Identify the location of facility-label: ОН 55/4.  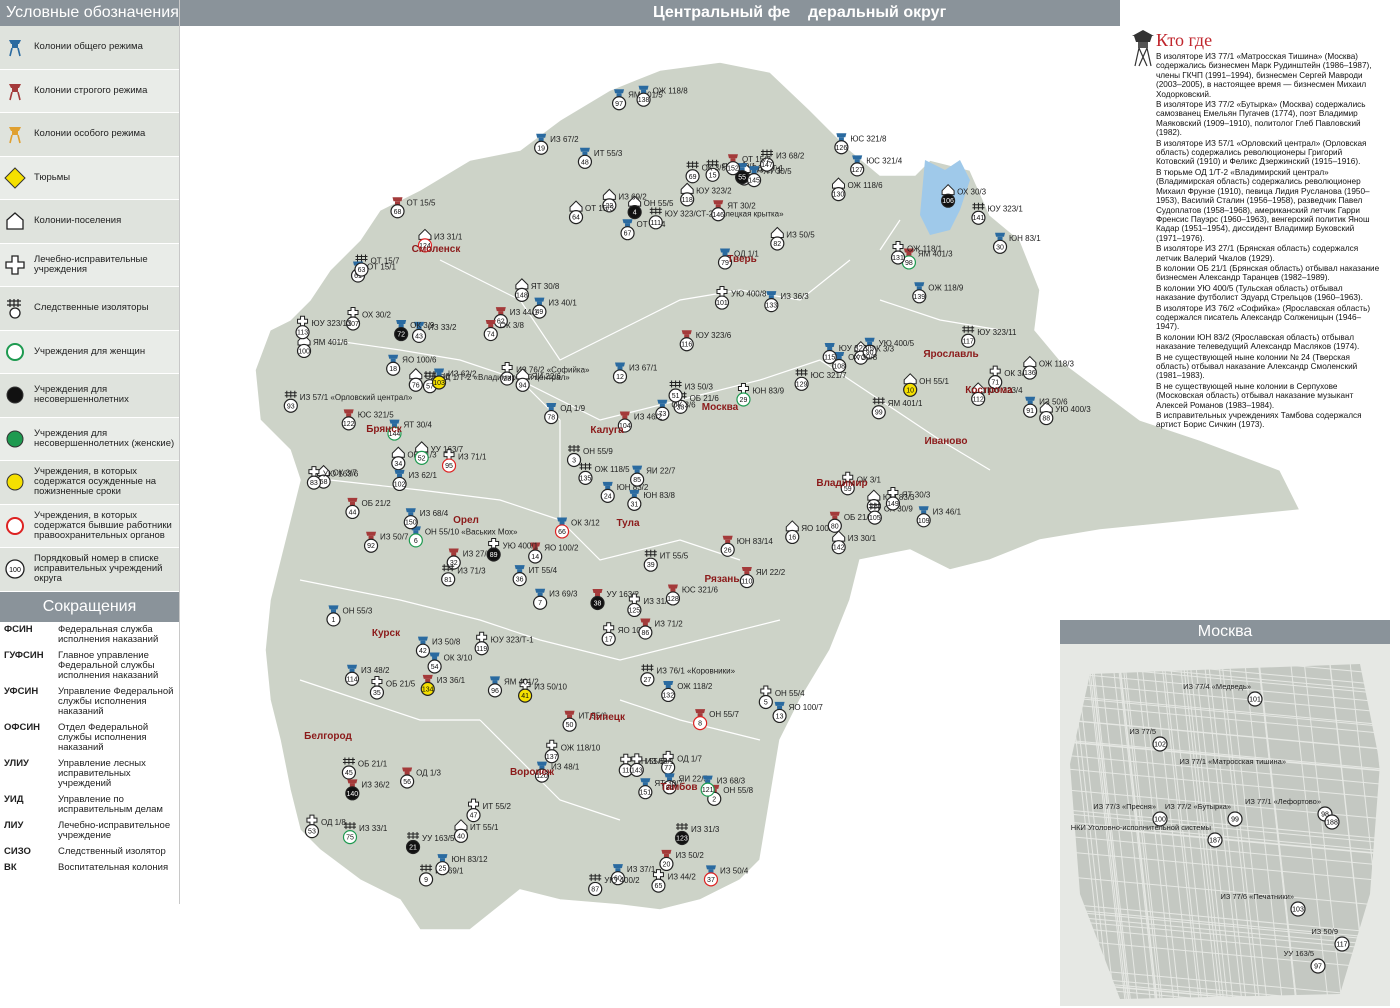
(790, 693).